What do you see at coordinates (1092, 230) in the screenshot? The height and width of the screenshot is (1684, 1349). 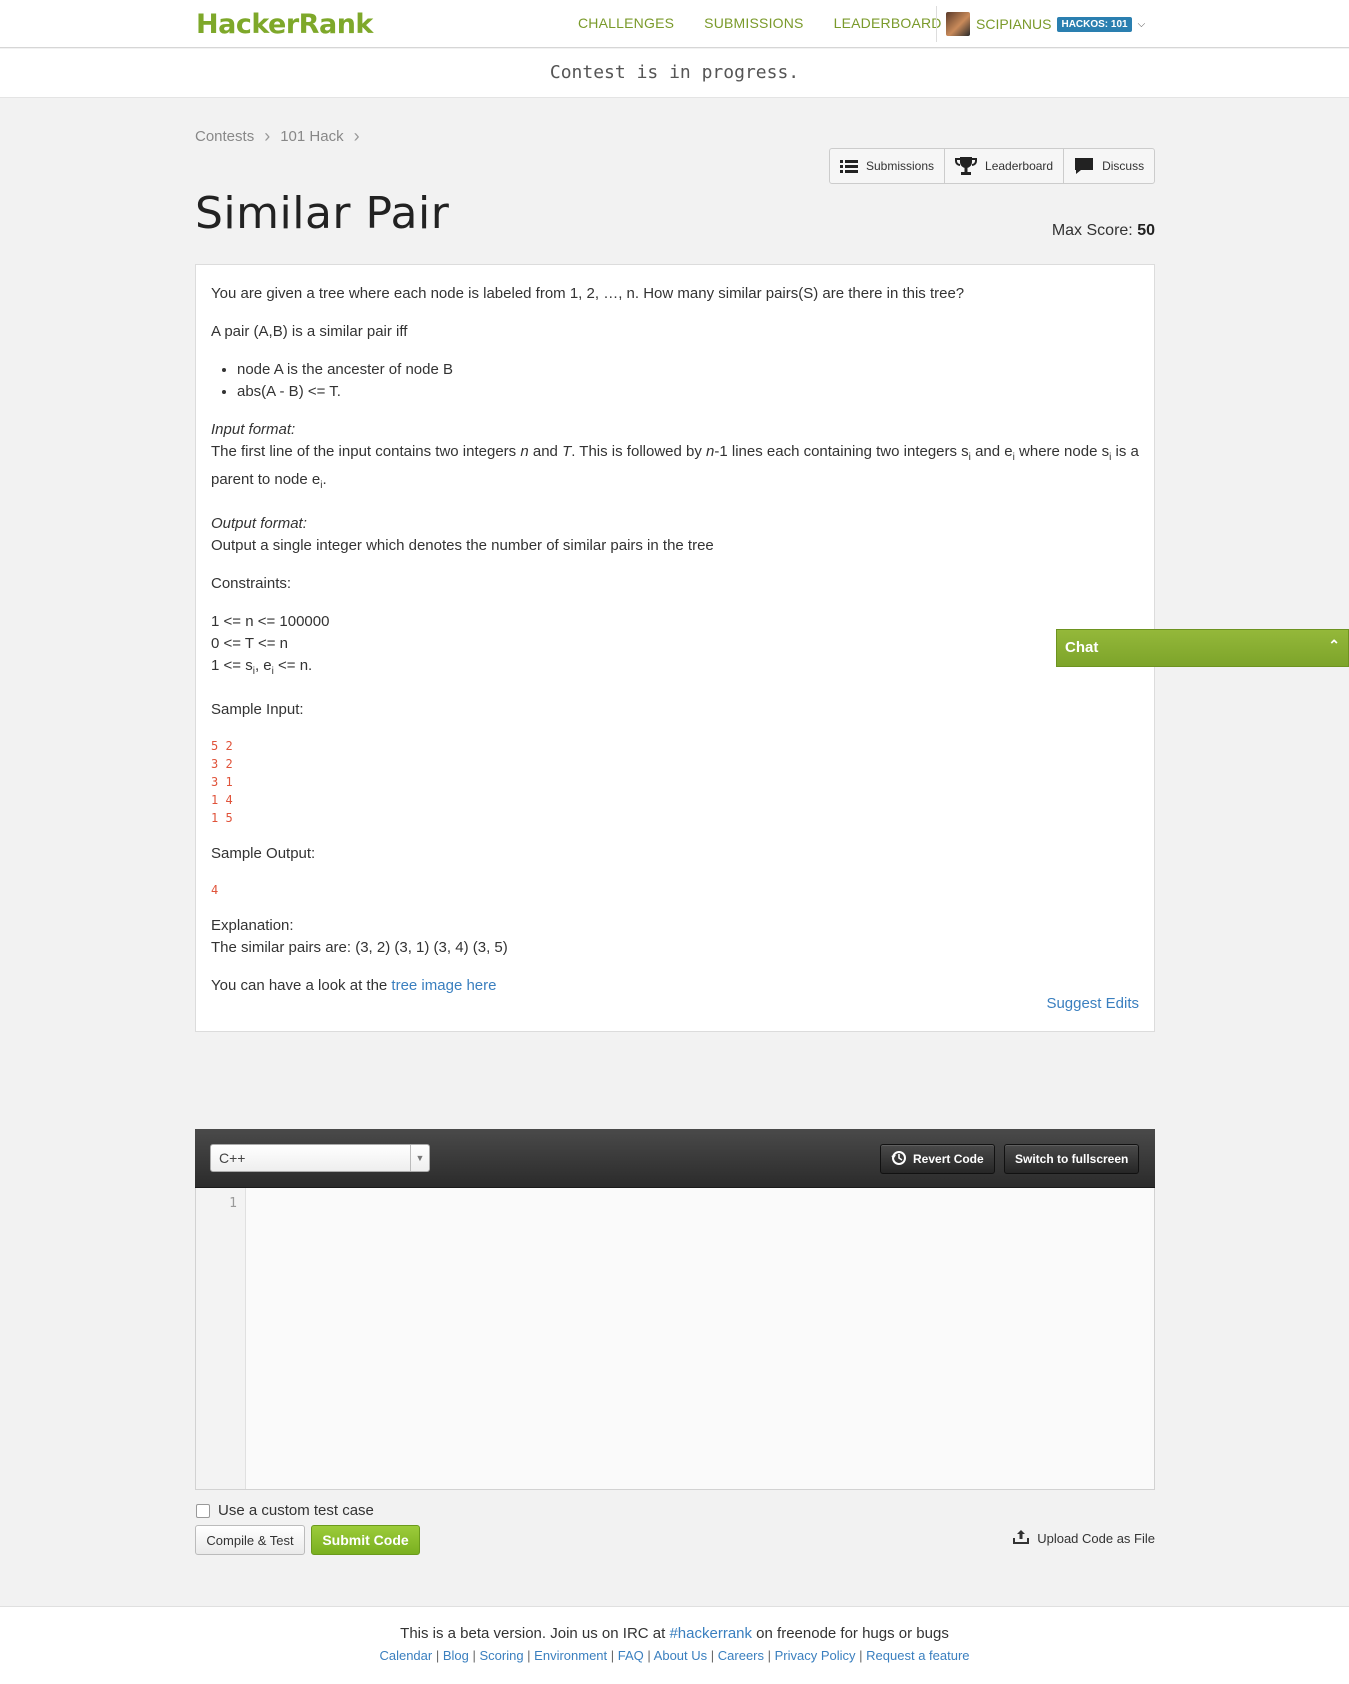 I see `max-score-label: Max Score:` at bounding box center [1092, 230].